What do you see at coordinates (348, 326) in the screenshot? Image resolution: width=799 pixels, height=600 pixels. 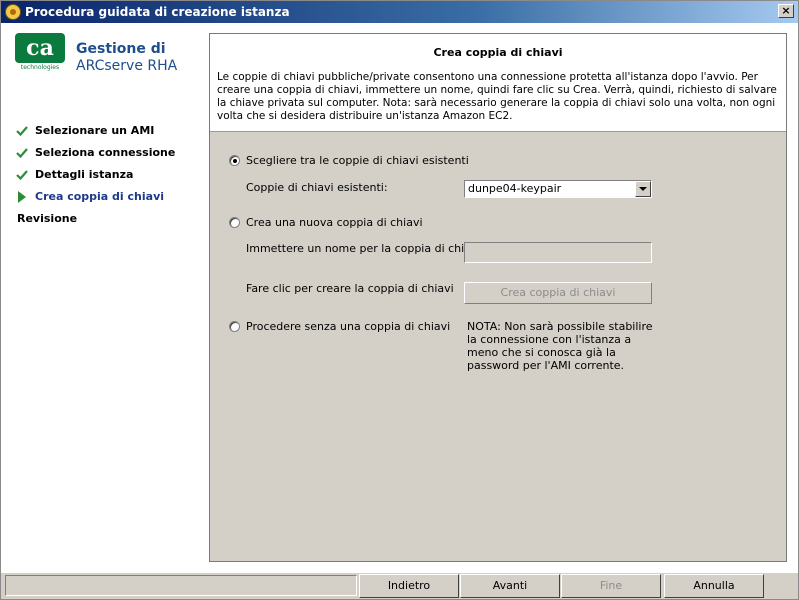 I see `no-keypair-label: Procedere senza una coppia di chiavi` at bounding box center [348, 326].